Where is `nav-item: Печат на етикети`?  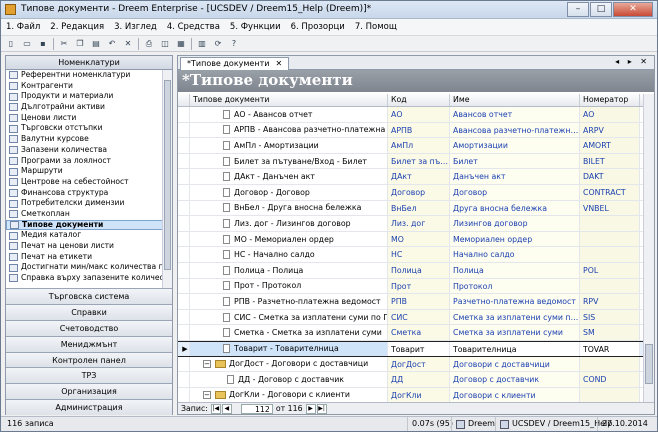
nav-item: Печат на етикети is located at coordinates (89, 257).